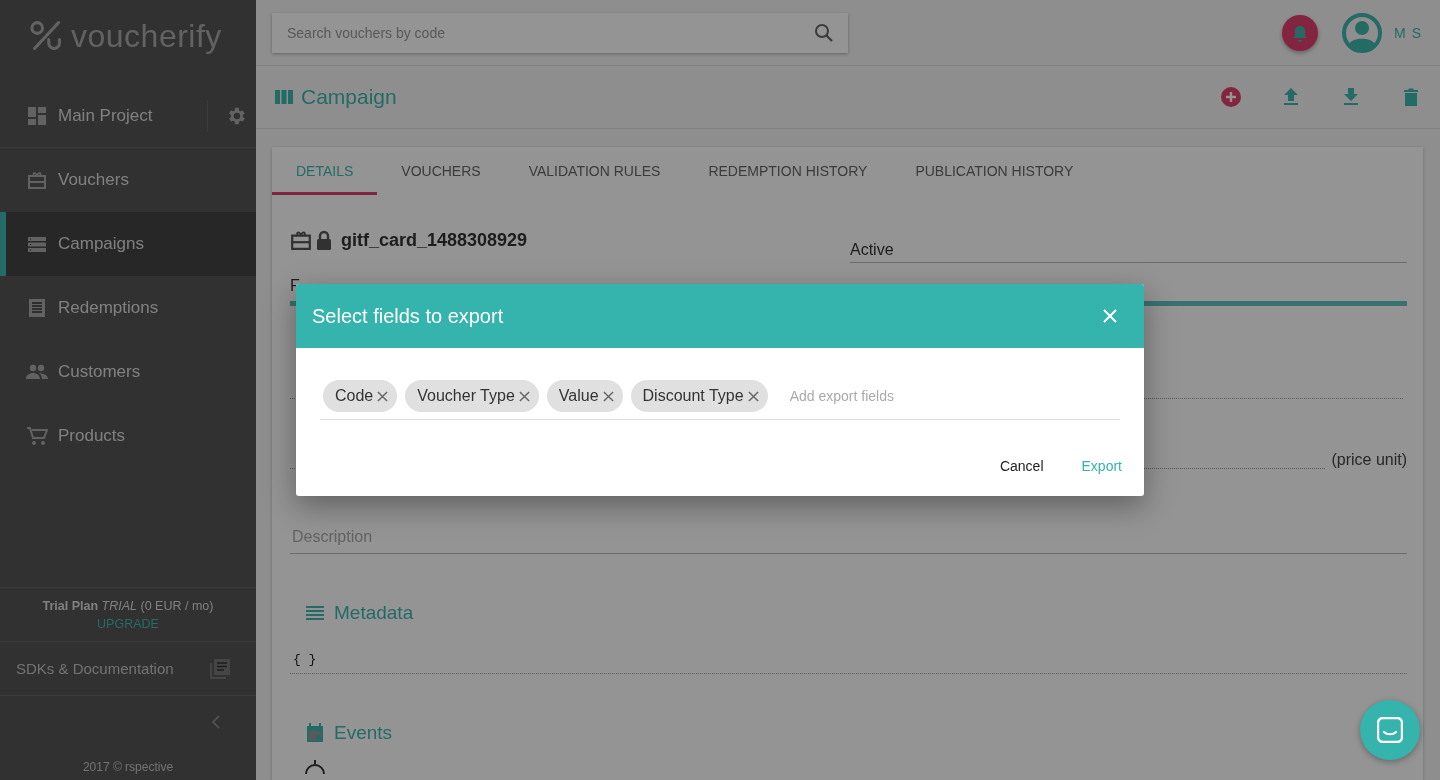 The height and width of the screenshot is (780, 1440). What do you see at coordinates (1351, 97) in the screenshot?
I see `download-icon` at bounding box center [1351, 97].